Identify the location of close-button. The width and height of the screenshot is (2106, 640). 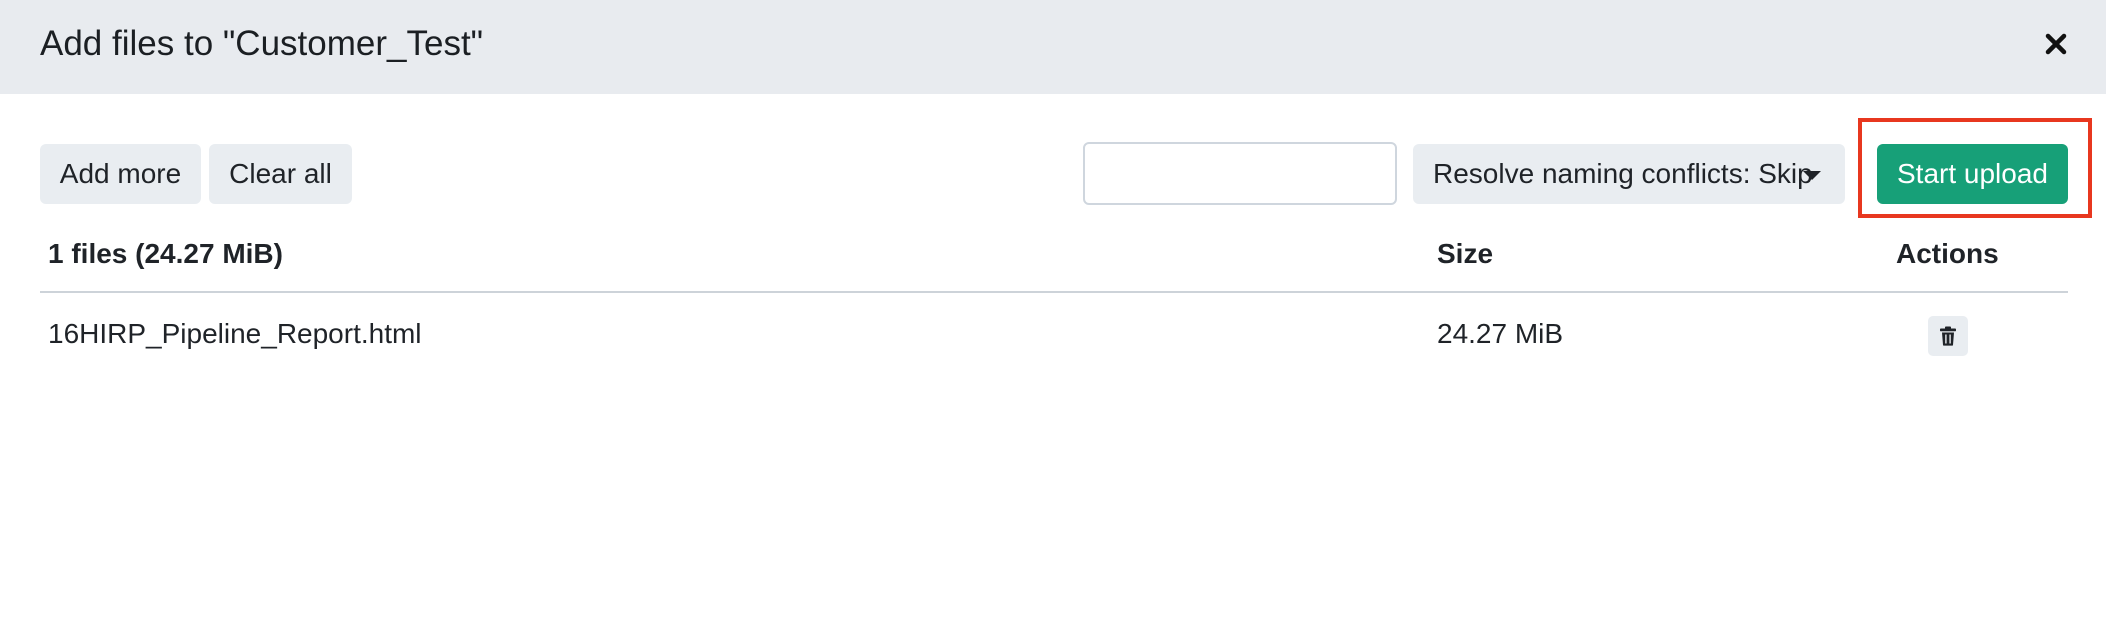
(2056, 44).